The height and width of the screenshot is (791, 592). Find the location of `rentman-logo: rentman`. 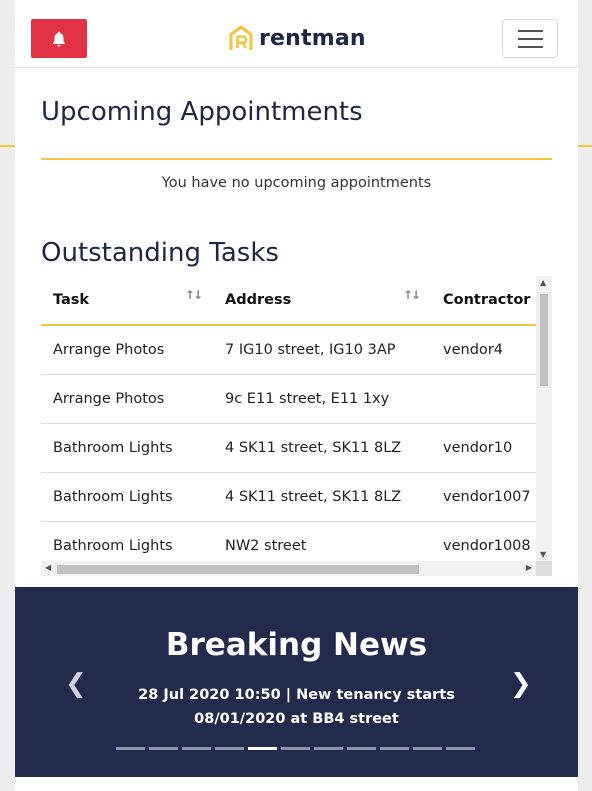

rentman-logo: rentman is located at coordinates (297, 38).